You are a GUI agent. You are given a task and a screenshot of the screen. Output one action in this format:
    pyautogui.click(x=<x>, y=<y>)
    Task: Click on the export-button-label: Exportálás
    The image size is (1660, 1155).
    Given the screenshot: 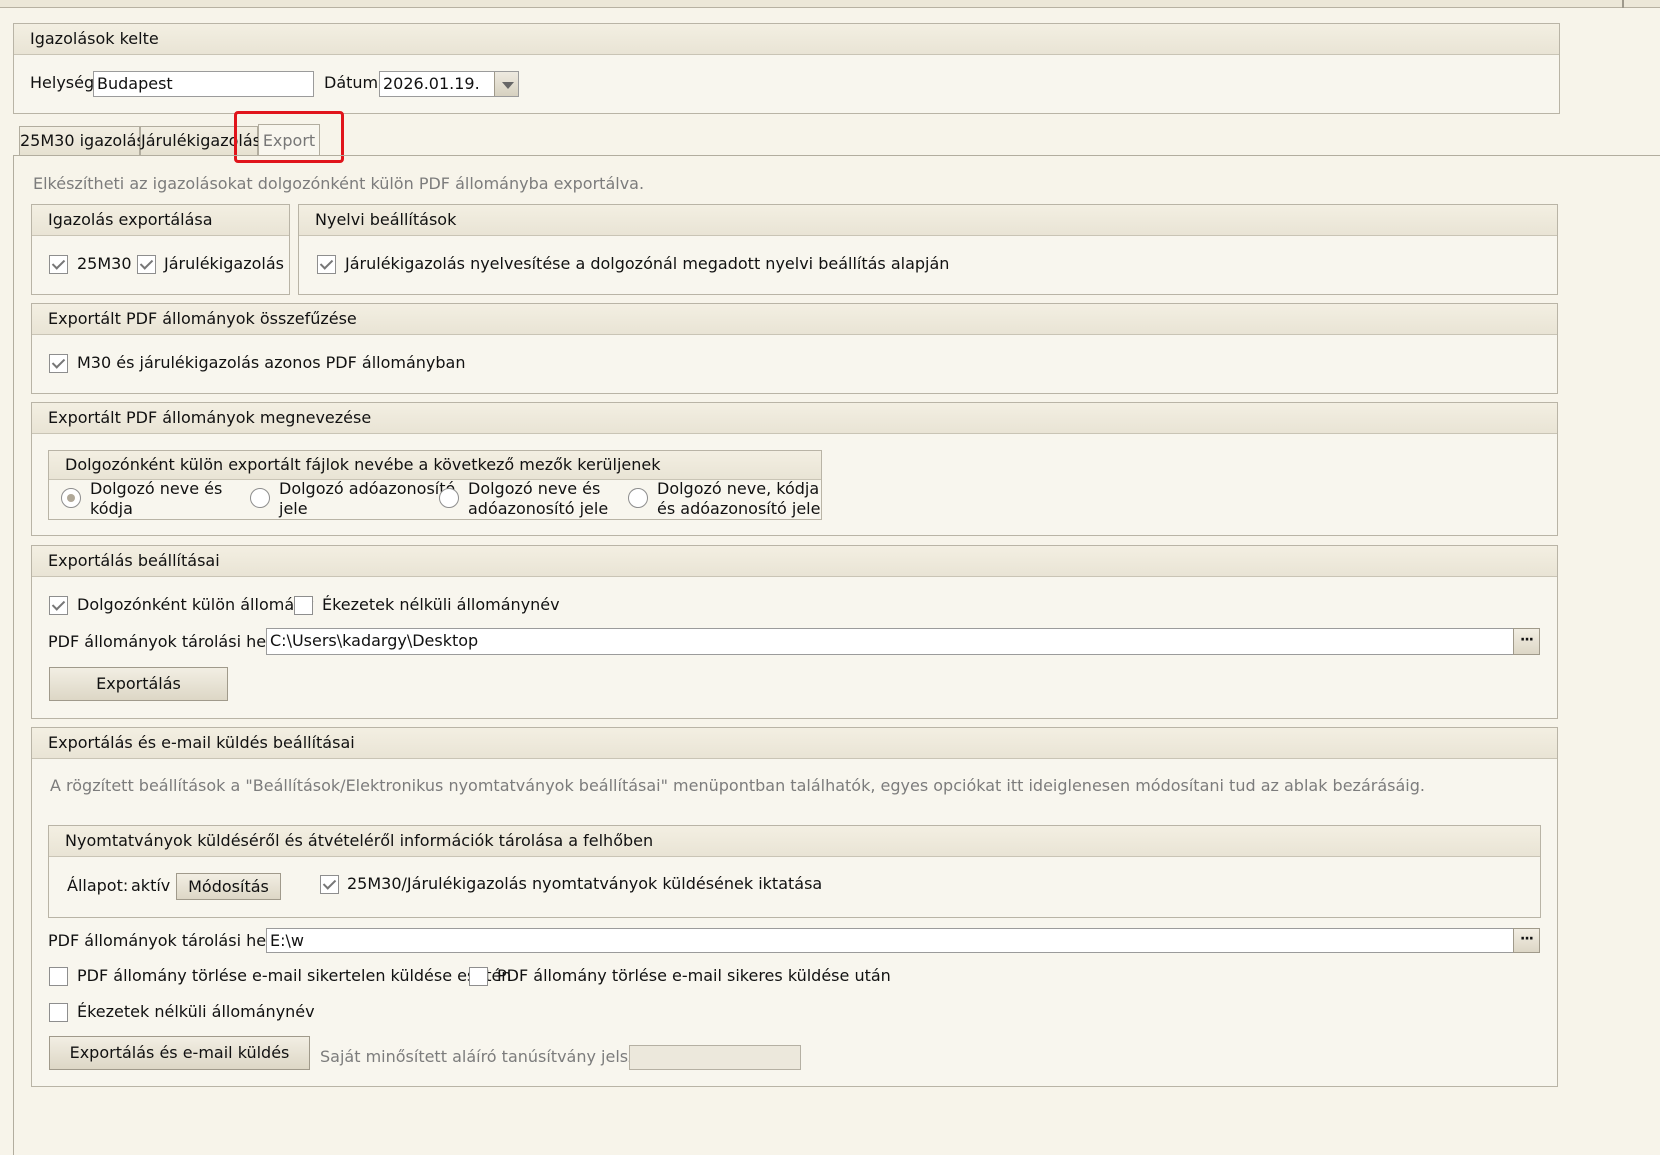 What is the action you would take?
    pyautogui.click(x=138, y=683)
    